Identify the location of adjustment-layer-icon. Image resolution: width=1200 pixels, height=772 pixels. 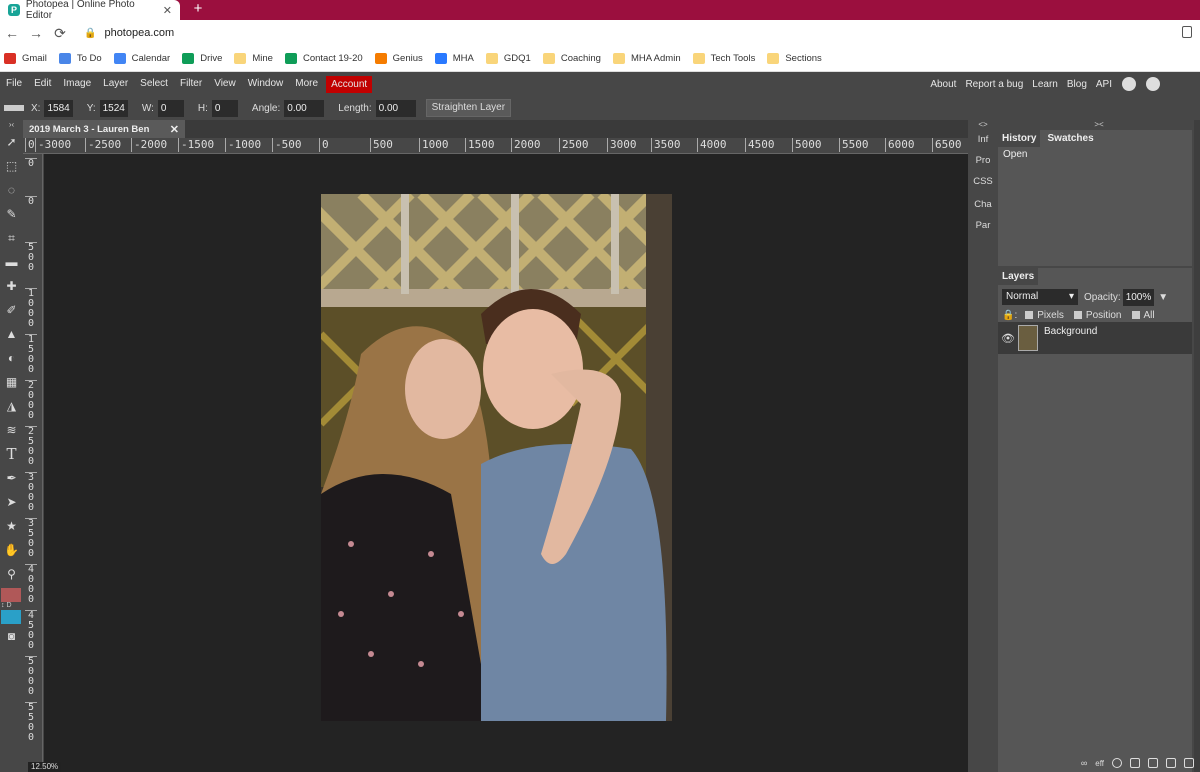
(1117, 763).